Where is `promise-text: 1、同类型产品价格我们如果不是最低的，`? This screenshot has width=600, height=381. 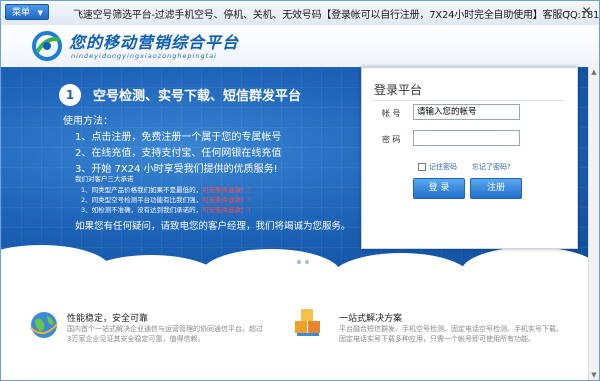 promise-text: 1、同类型产品价格我们如果不是最低的， is located at coordinates (142, 190).